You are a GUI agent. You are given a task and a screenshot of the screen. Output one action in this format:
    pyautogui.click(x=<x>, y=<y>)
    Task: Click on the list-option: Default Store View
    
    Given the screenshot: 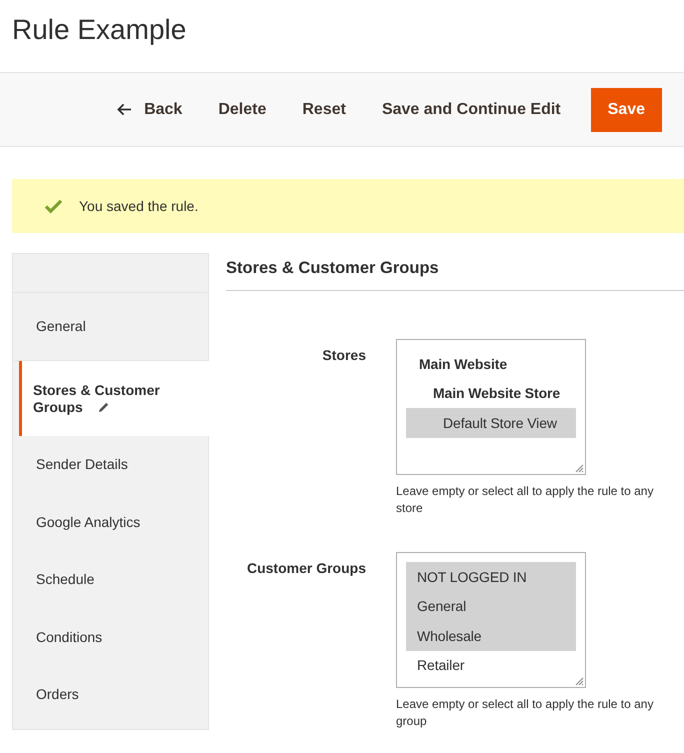 What is the action you would take?
    pyautogui.click(x=491, y=423)
    